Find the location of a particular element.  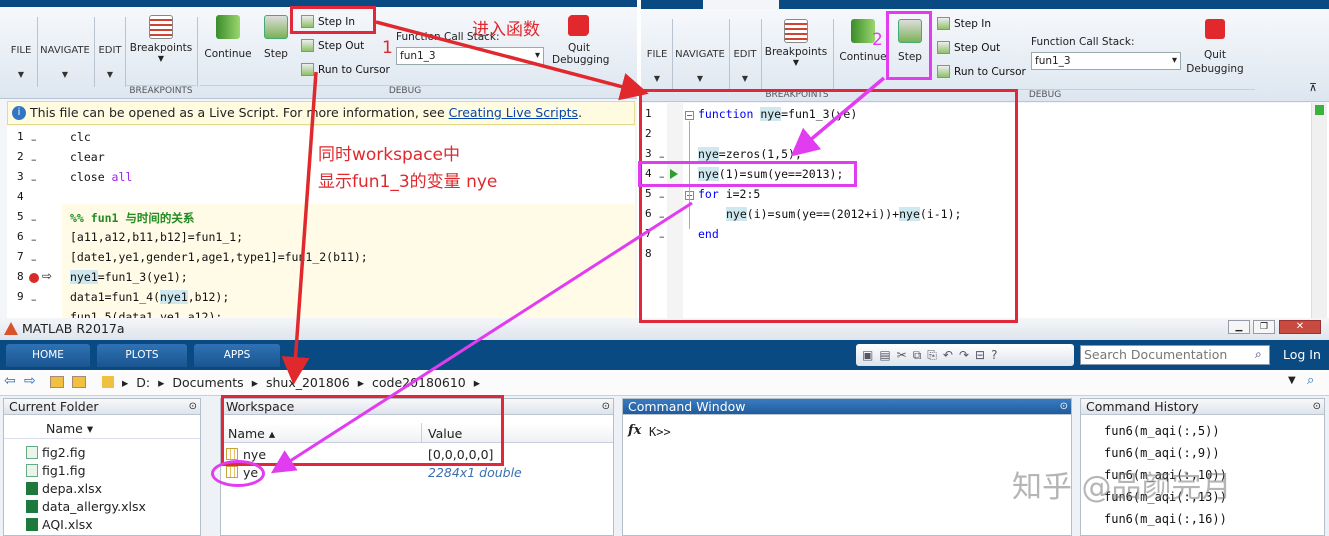

red-arrow-to-function is located at coordinates (512, 60).